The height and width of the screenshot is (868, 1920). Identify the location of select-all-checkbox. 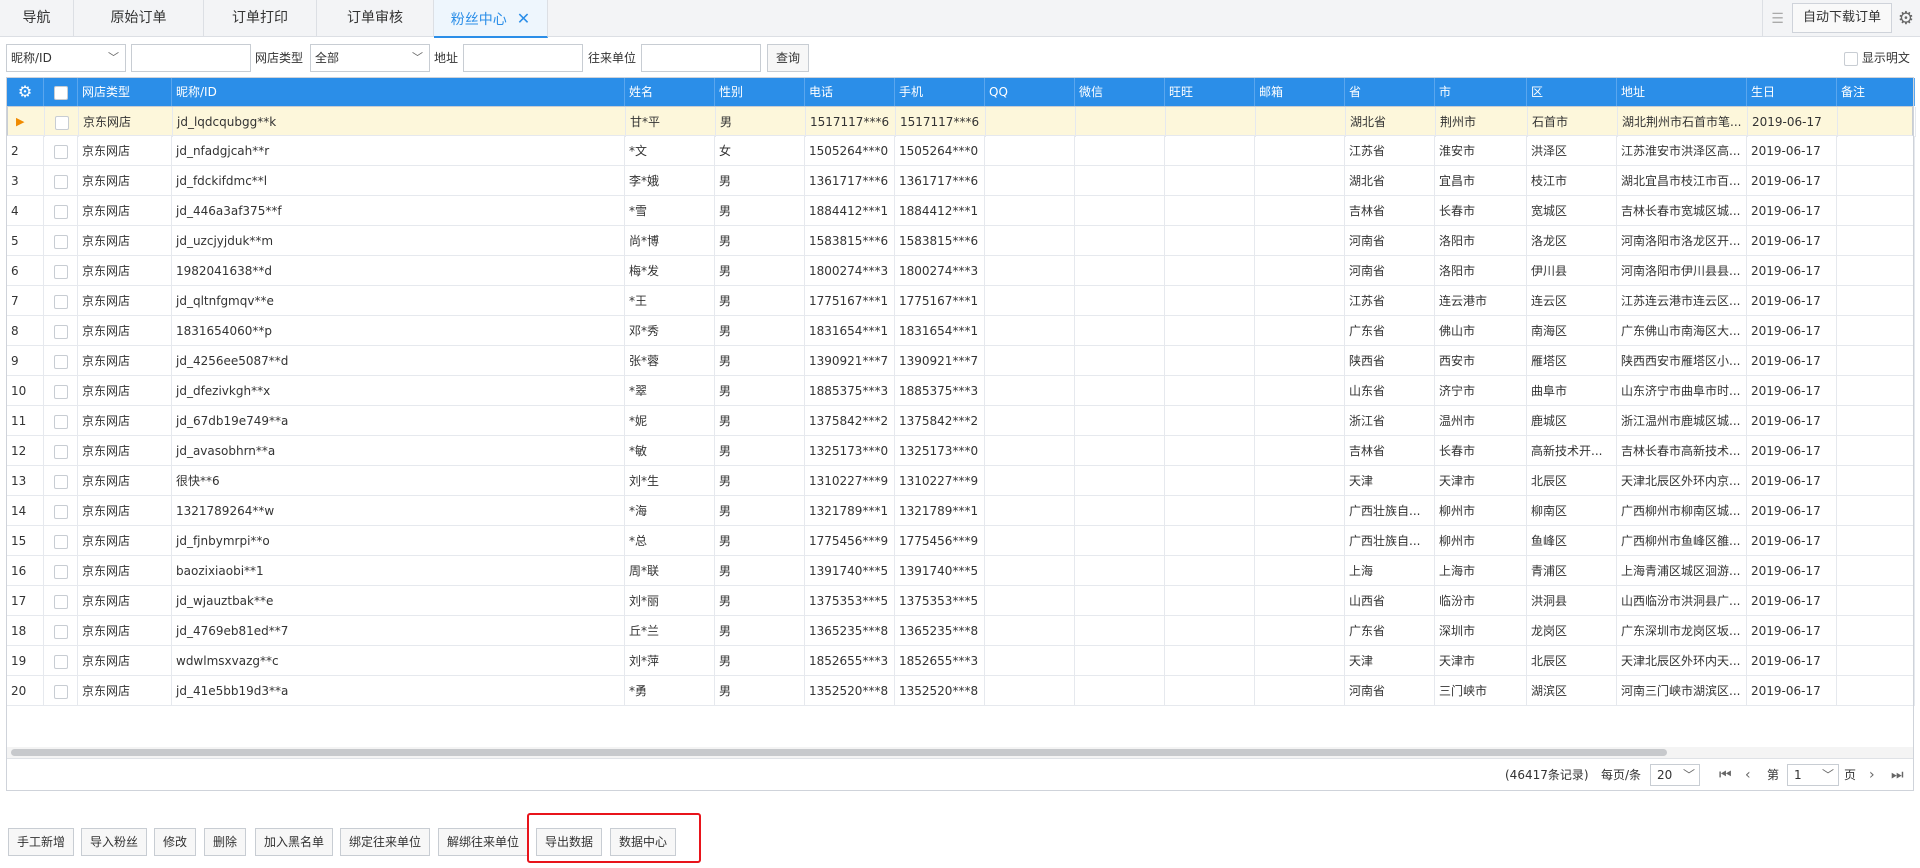
(61, 92).